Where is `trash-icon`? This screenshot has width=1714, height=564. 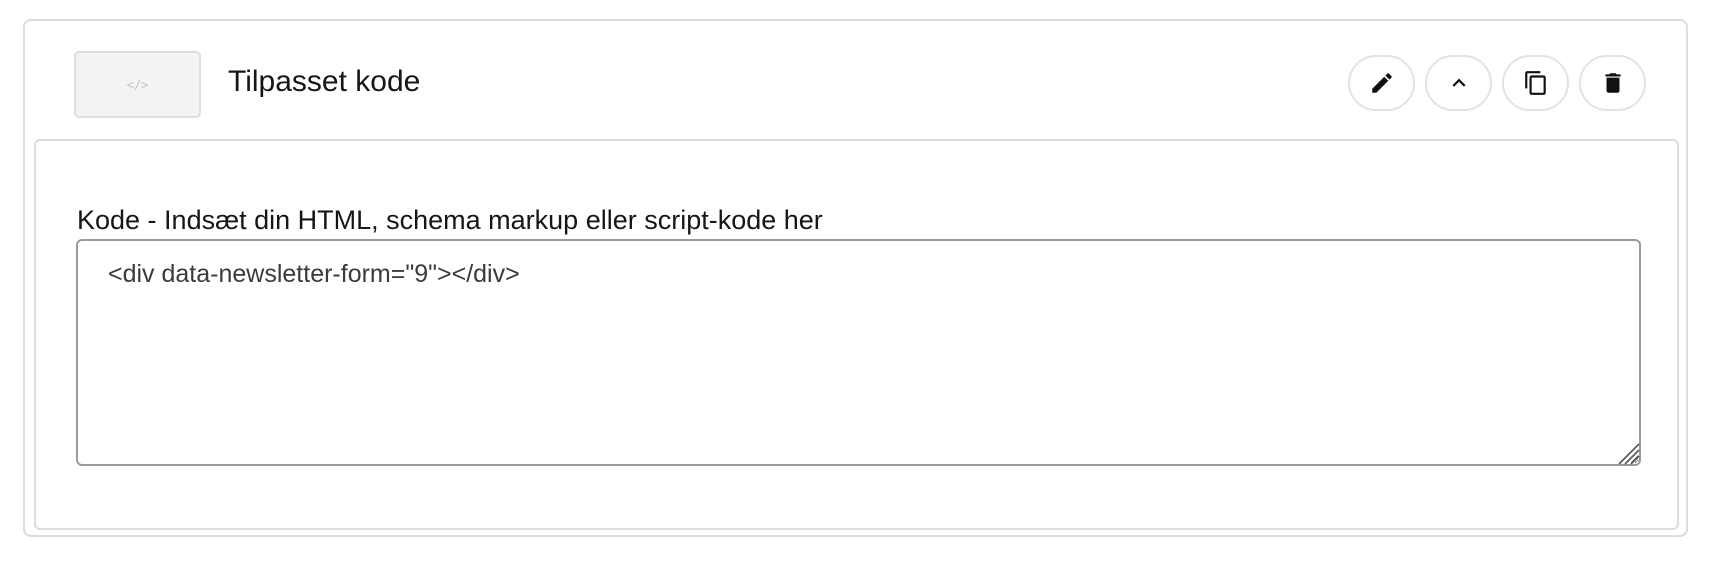 trash-icon is located at coordinates (1613, 83).